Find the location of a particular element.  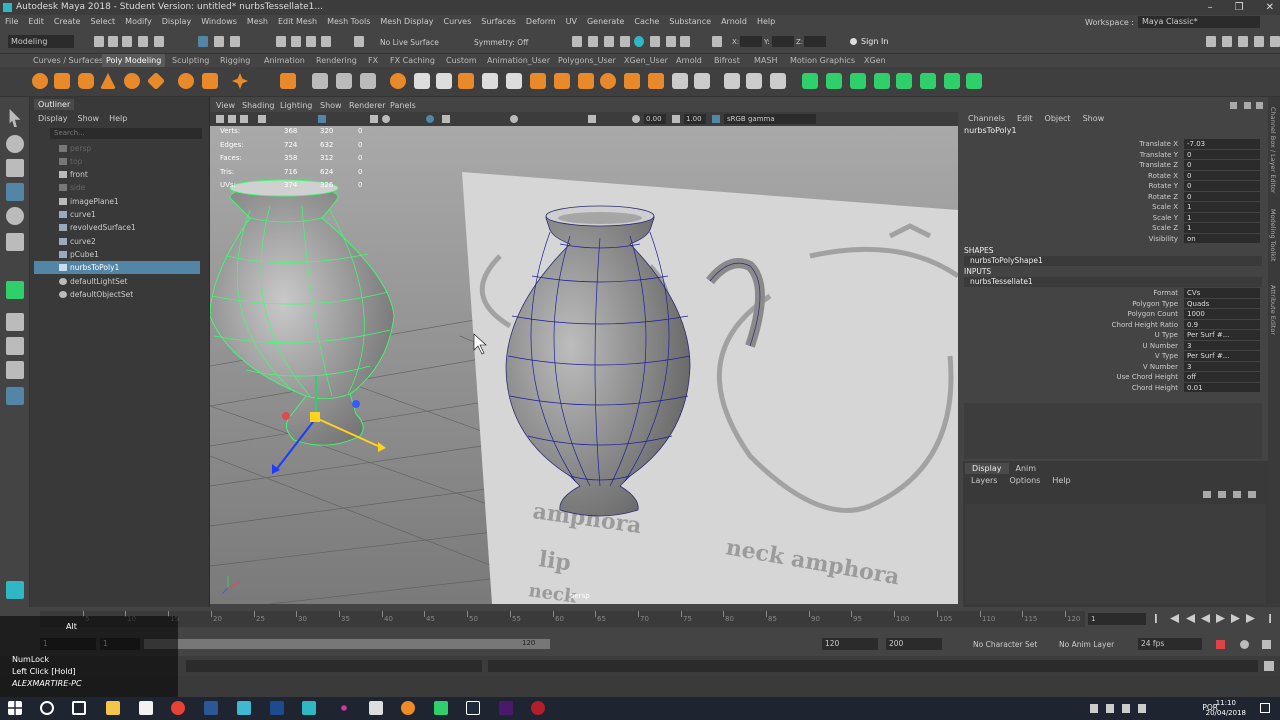

single-view-icon is located at coordinates (15, 322).